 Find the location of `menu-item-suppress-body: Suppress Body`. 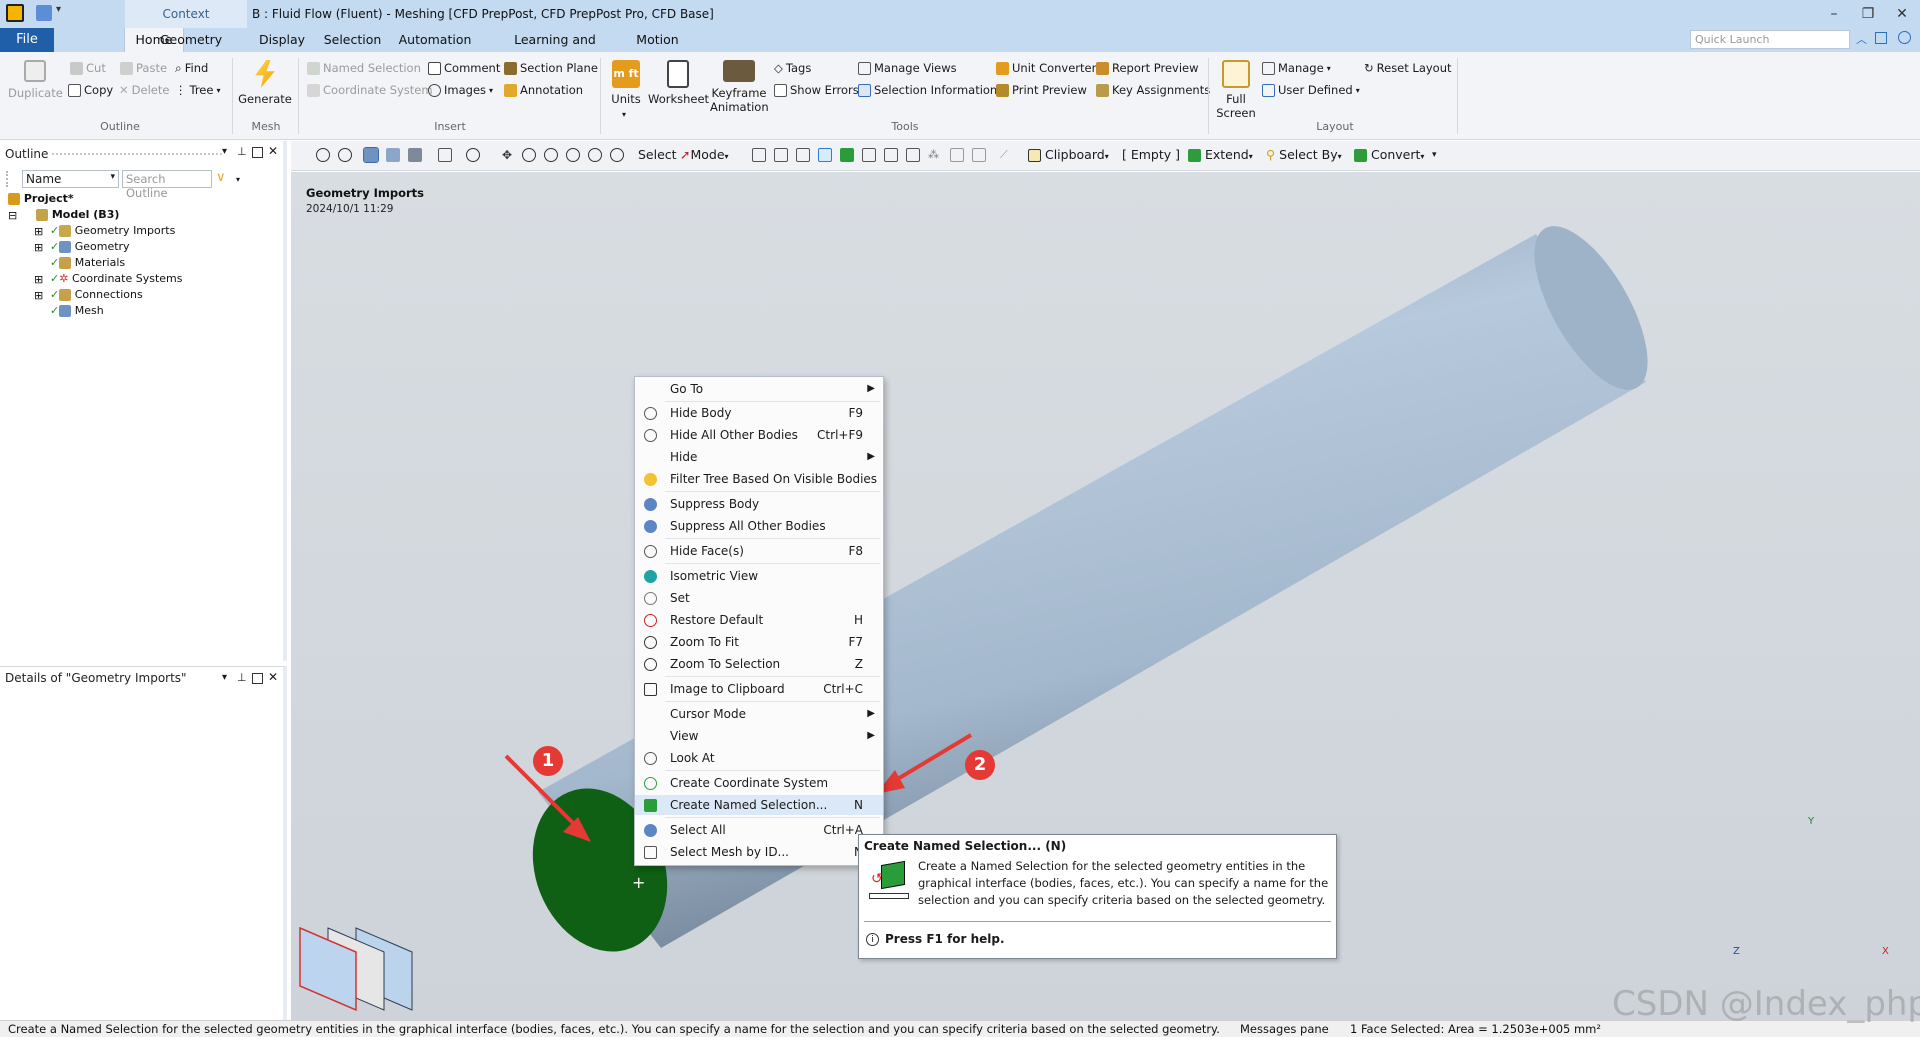

menu-item-suppress-body: Suppress Body is located at coordinates (759, 504).